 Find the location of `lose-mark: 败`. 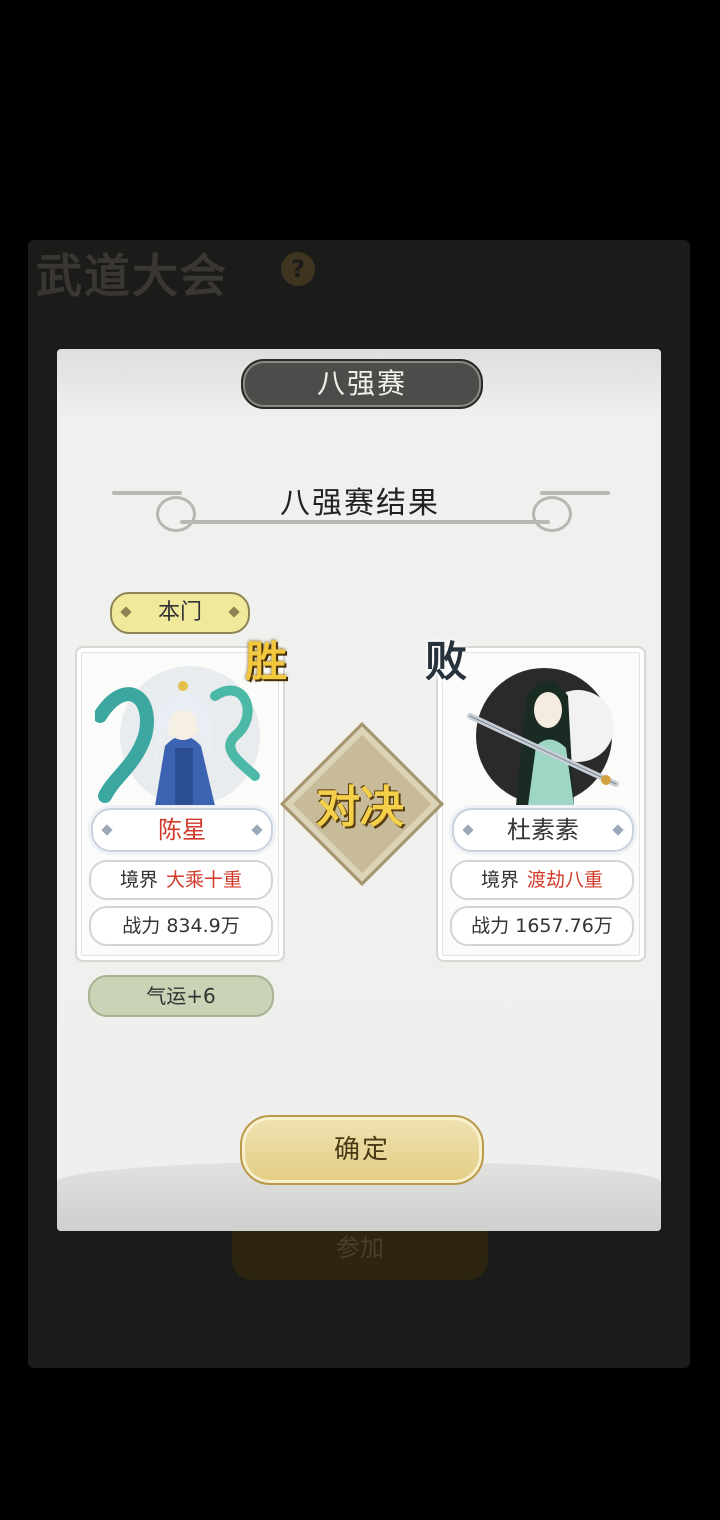

lose-mark: 败 is located at coordinates (446, 661).